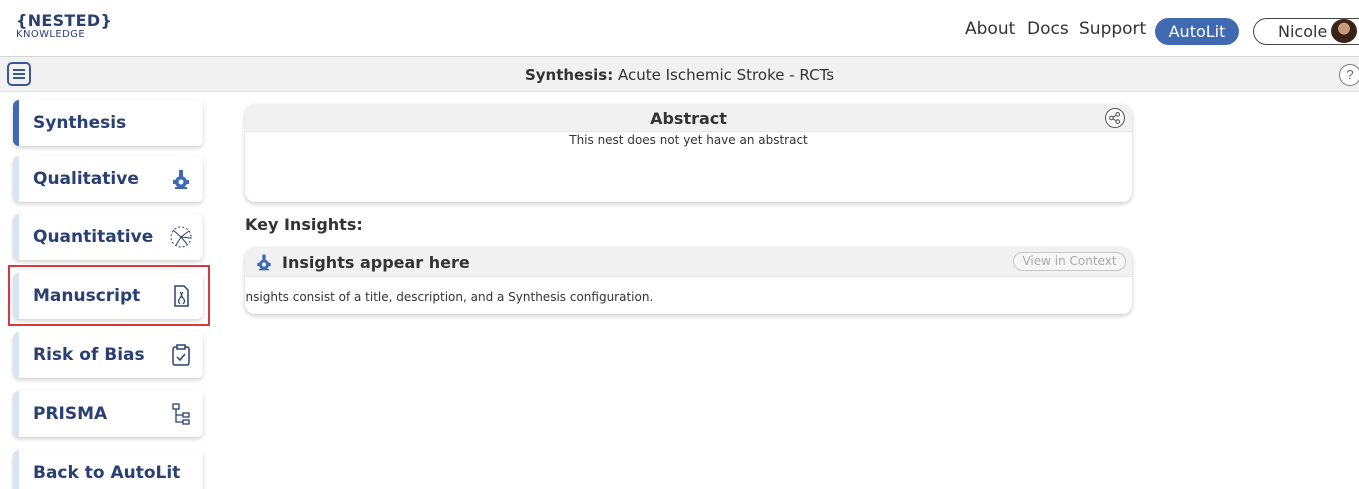  Describe the element at coordinates (376, 262) in the screenshot. I see `insight-title: Insights appear here` at that location.